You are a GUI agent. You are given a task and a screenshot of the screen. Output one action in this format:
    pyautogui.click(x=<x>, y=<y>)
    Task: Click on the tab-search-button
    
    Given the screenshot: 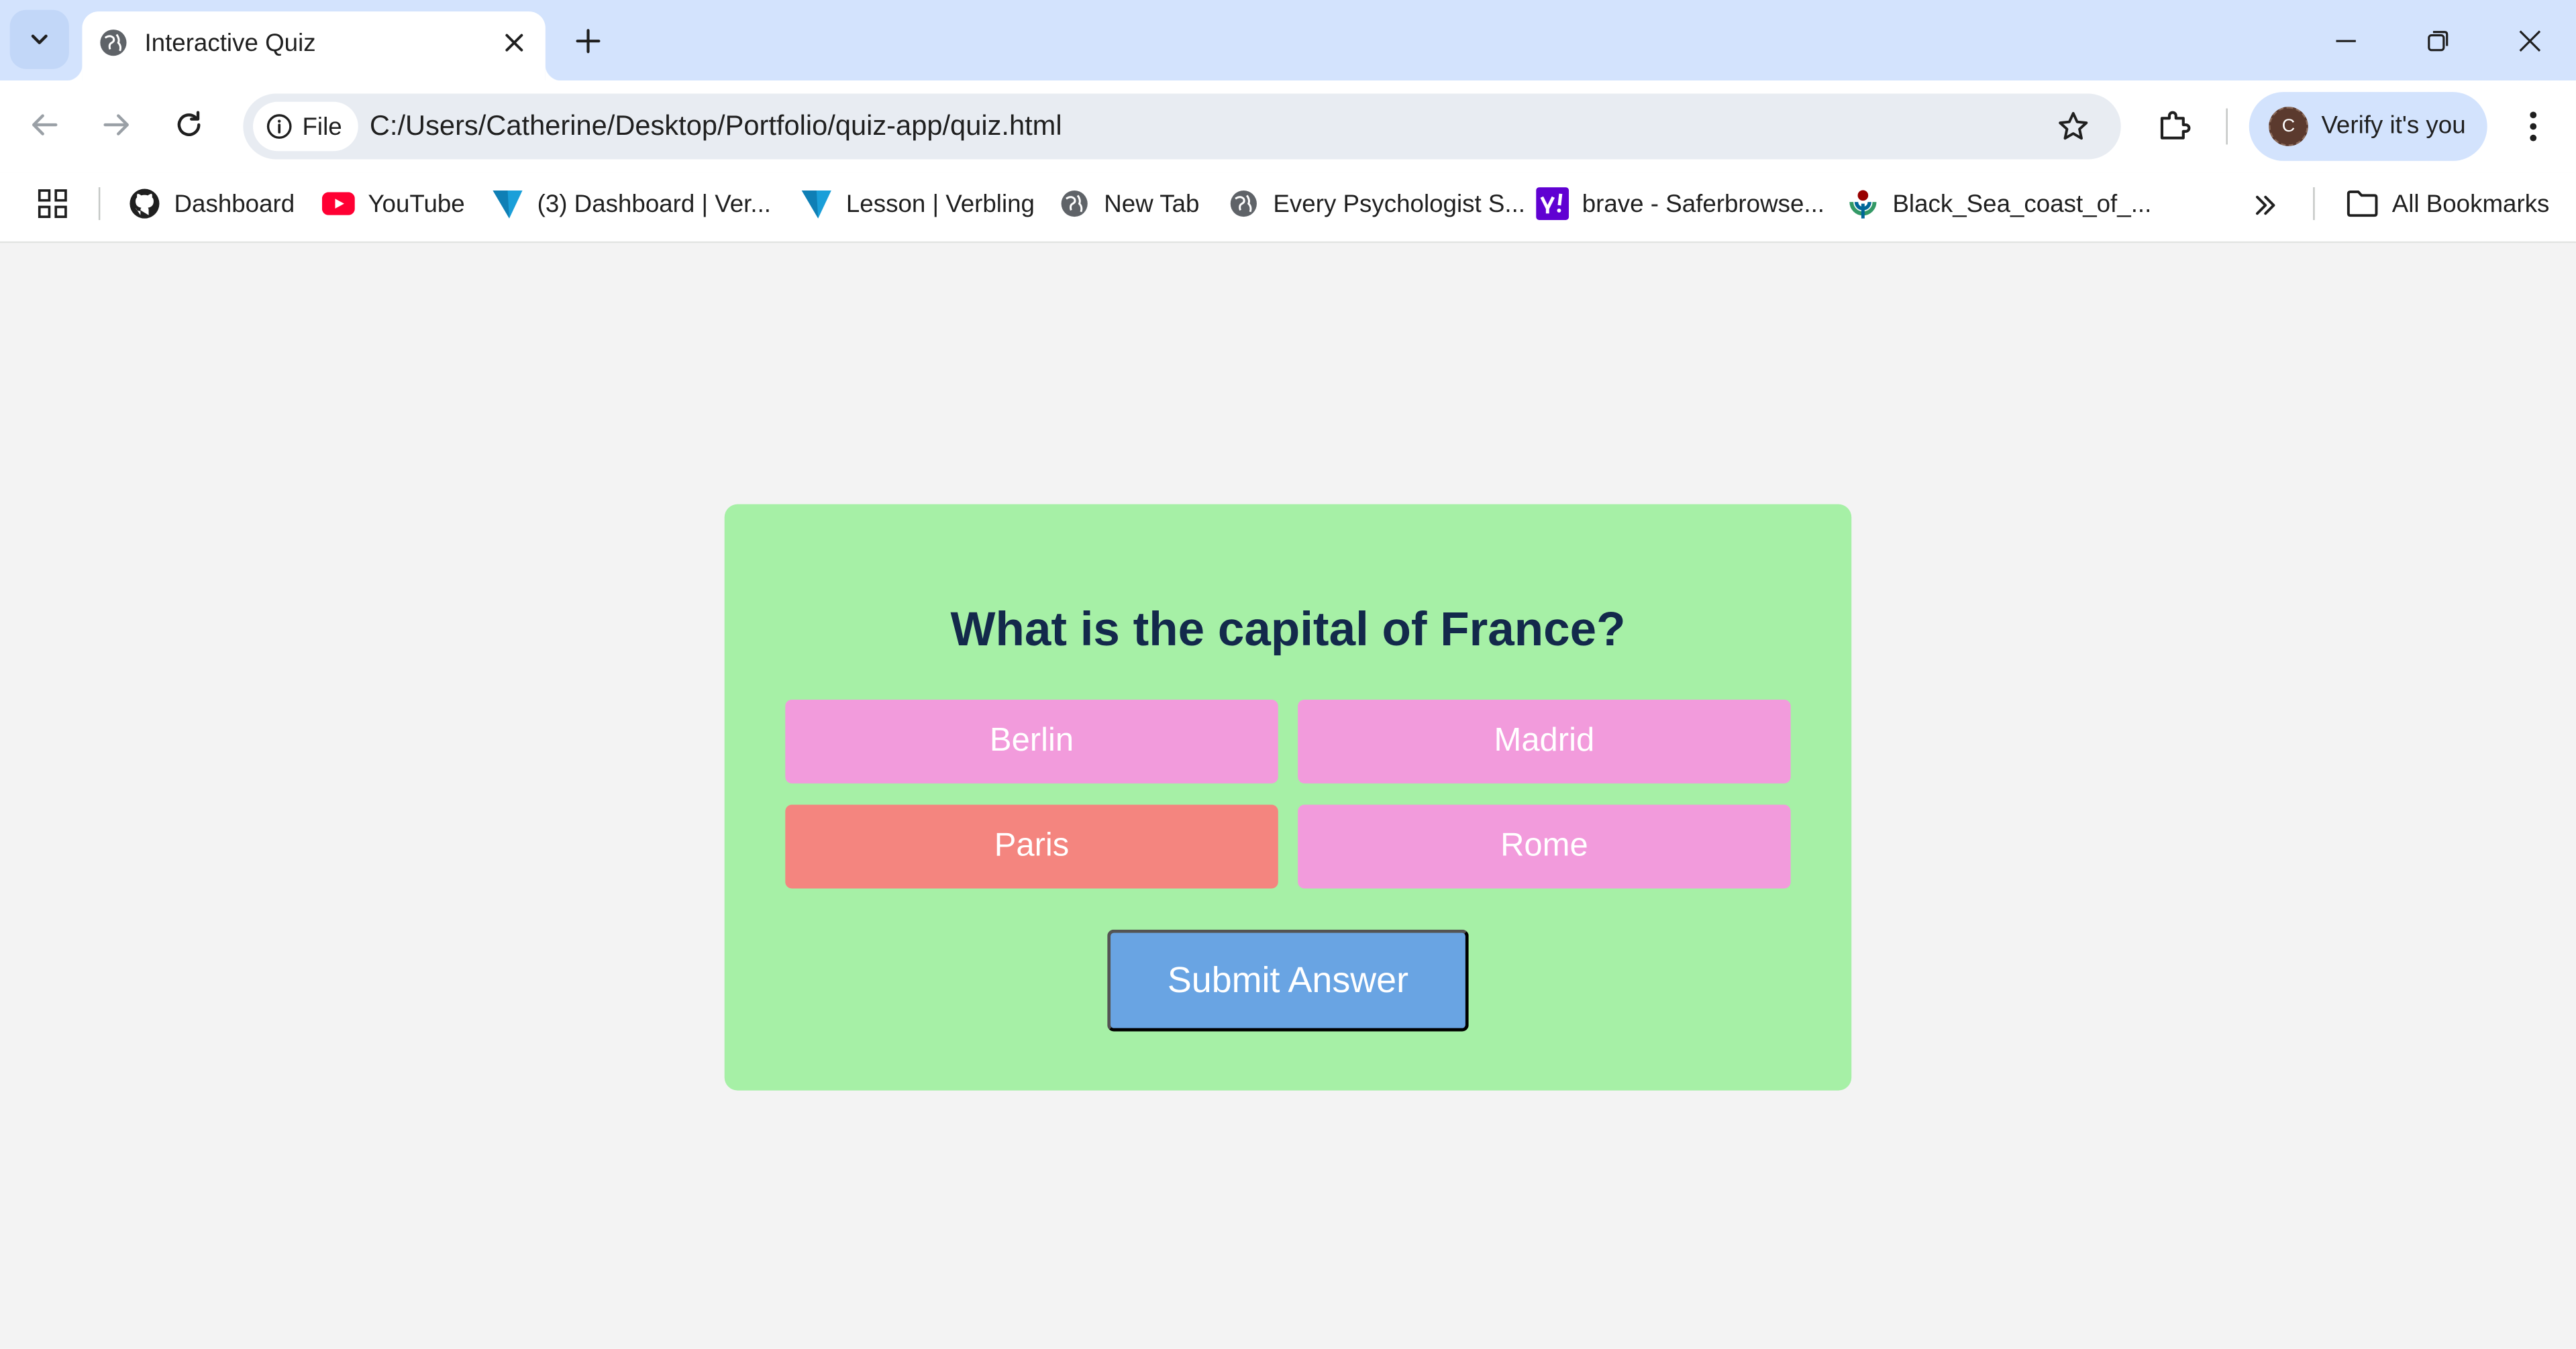 What is the action you would take?
    pyautogui.click(x=39, y=39)
    